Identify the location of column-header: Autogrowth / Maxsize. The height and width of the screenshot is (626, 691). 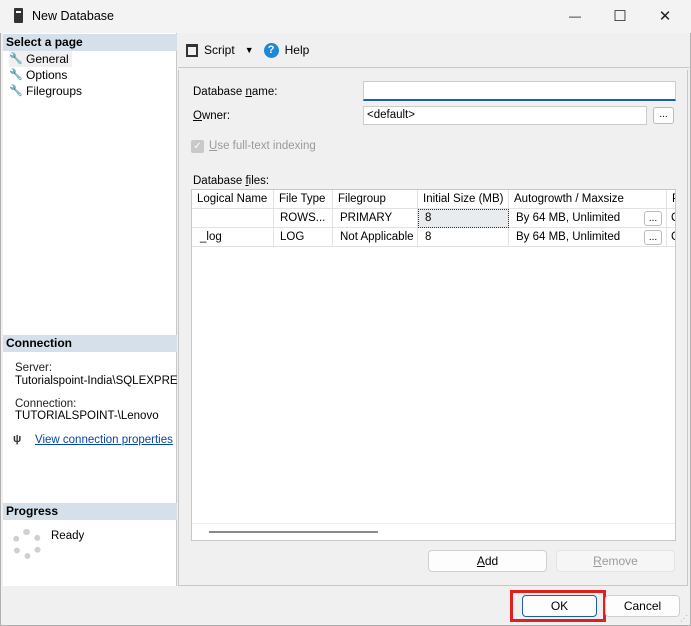
(588, 199).